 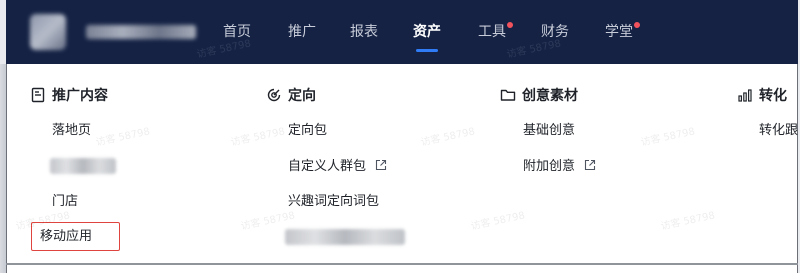 I want to click on menu-link-conversion-tracking: 转化跟, so click(x=778, y=131).